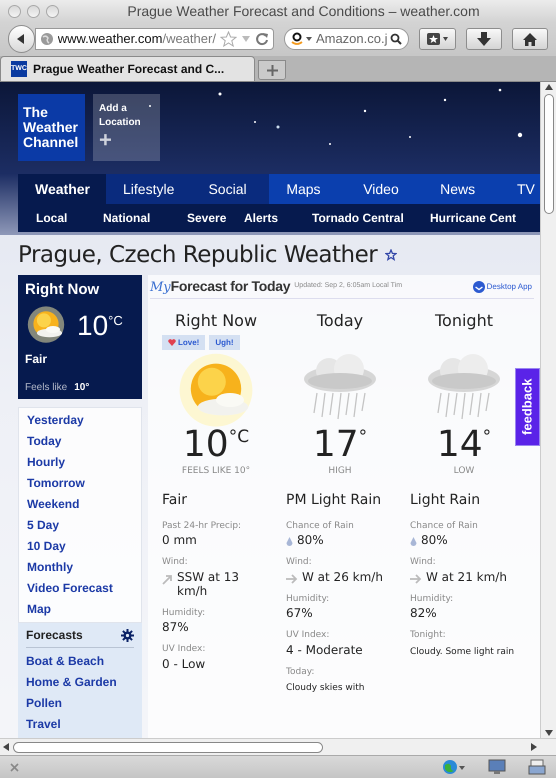 The image size is (556, 778). What do you see at coordinates (127, 635) in the screenshot?
I see `gear-icon` at bounding box center [127, 635].